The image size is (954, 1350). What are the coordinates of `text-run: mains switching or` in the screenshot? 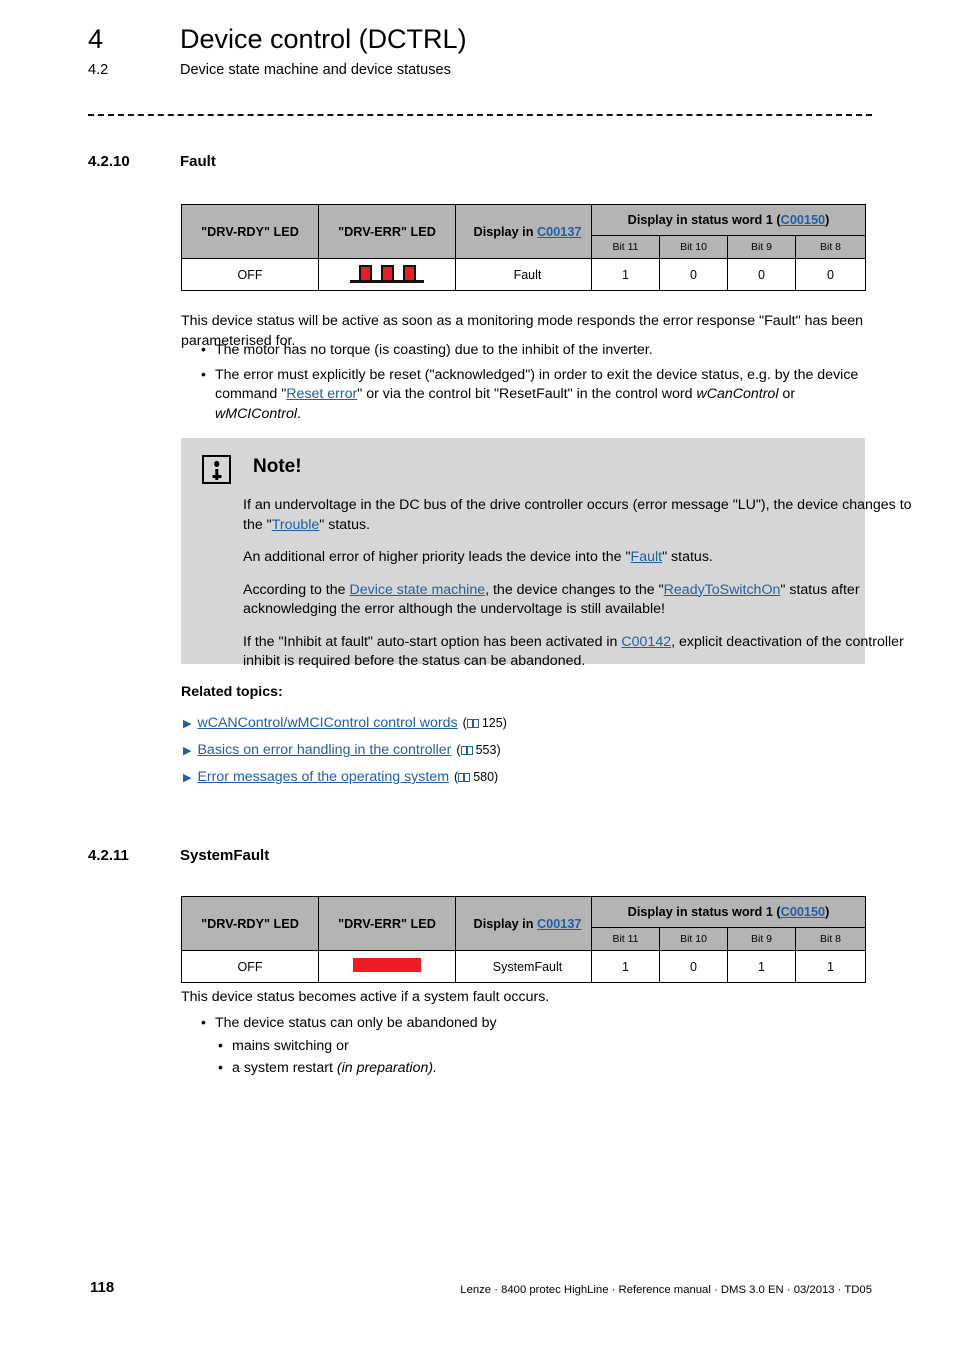 It's located at (290, 1045).